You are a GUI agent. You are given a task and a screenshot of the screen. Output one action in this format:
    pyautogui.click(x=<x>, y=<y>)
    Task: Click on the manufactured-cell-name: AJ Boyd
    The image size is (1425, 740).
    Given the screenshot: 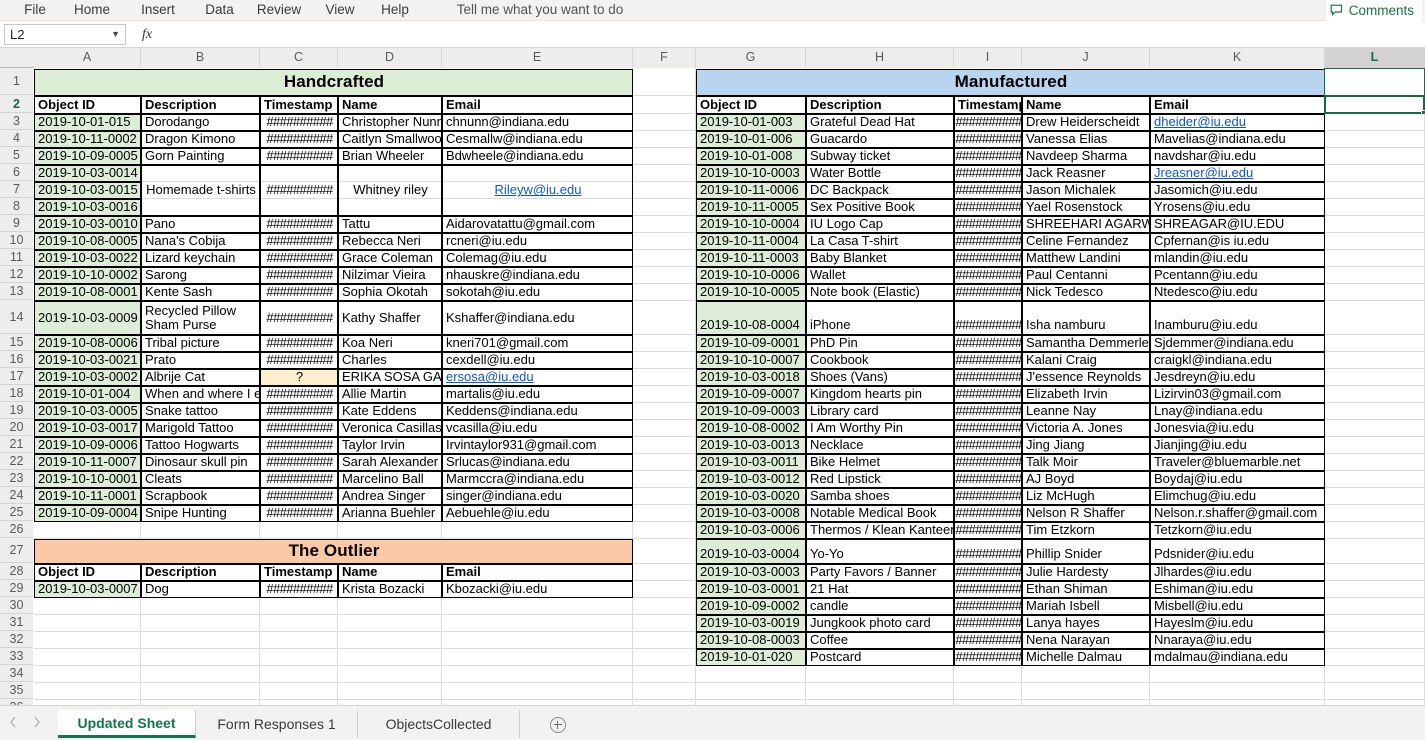 What is the action you would take?
    pyautogui.click(x=1086, y=479)
    